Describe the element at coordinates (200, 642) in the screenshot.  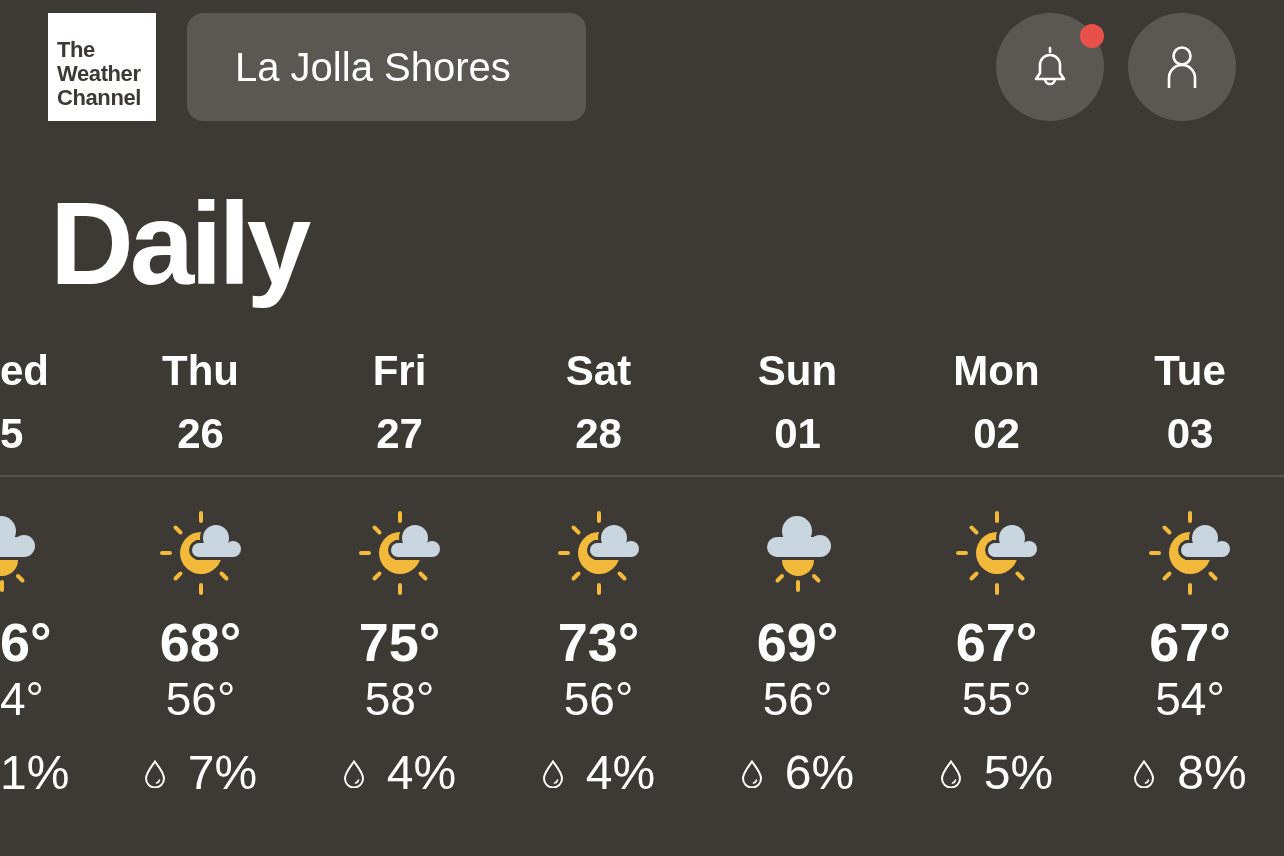
I see `high-temperature: 68°` at that location.